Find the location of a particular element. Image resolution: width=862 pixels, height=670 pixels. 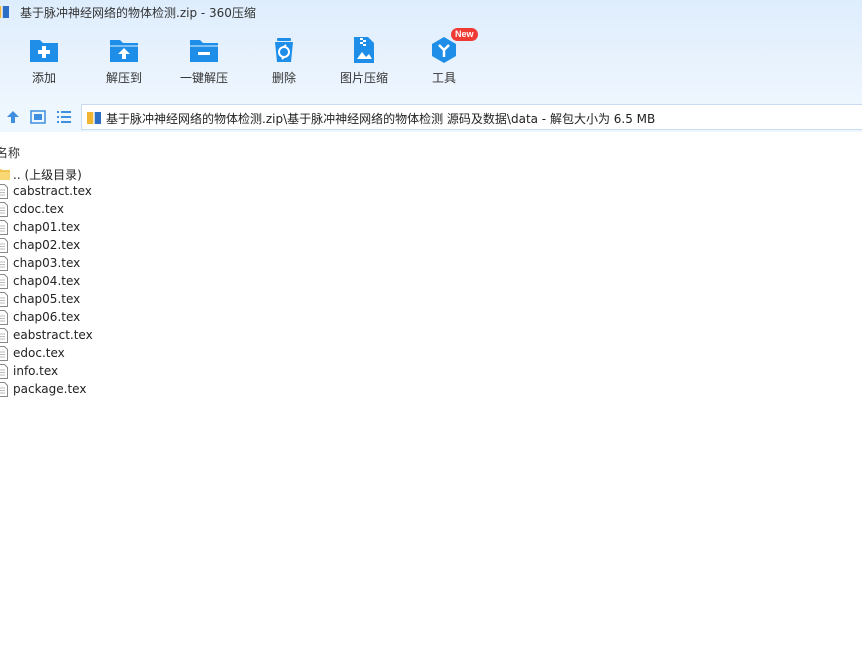

tools-button: New 工具 is located at coordinates (444, 61).